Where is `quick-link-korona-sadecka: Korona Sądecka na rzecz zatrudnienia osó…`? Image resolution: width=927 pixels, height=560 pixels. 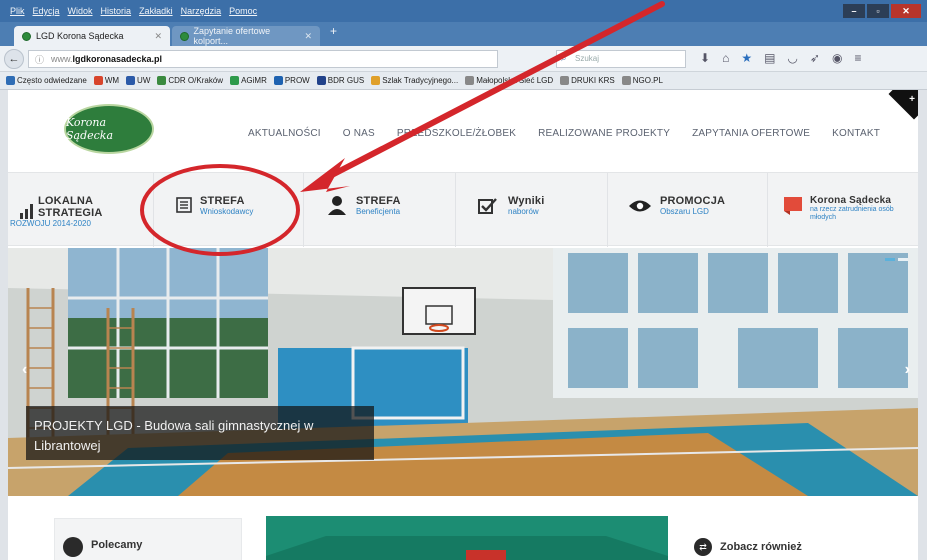
quick-link-korona-sadecka: Korona Sądecka na rzecz zatrudnienia osó… is located at coordinates (843, 210).